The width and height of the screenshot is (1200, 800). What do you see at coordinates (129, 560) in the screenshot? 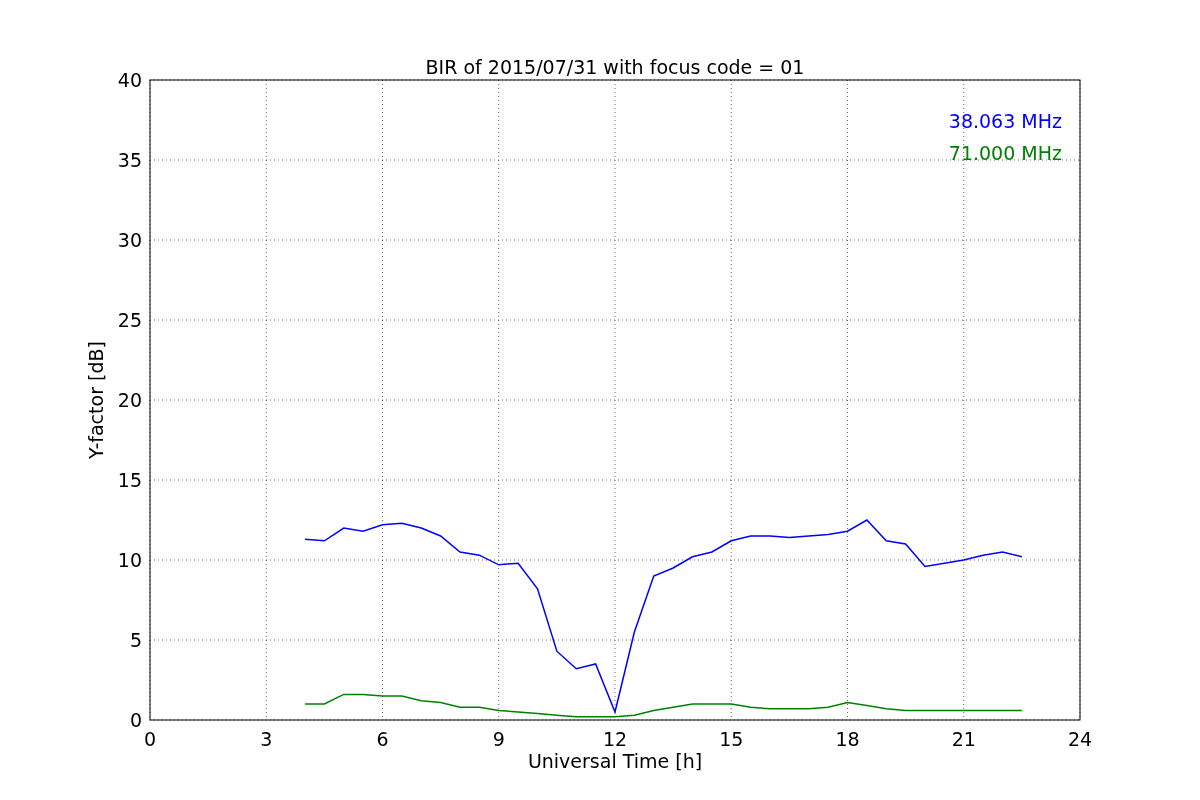
I see `y-tick-label: 10` at bounding box center [129, 560].